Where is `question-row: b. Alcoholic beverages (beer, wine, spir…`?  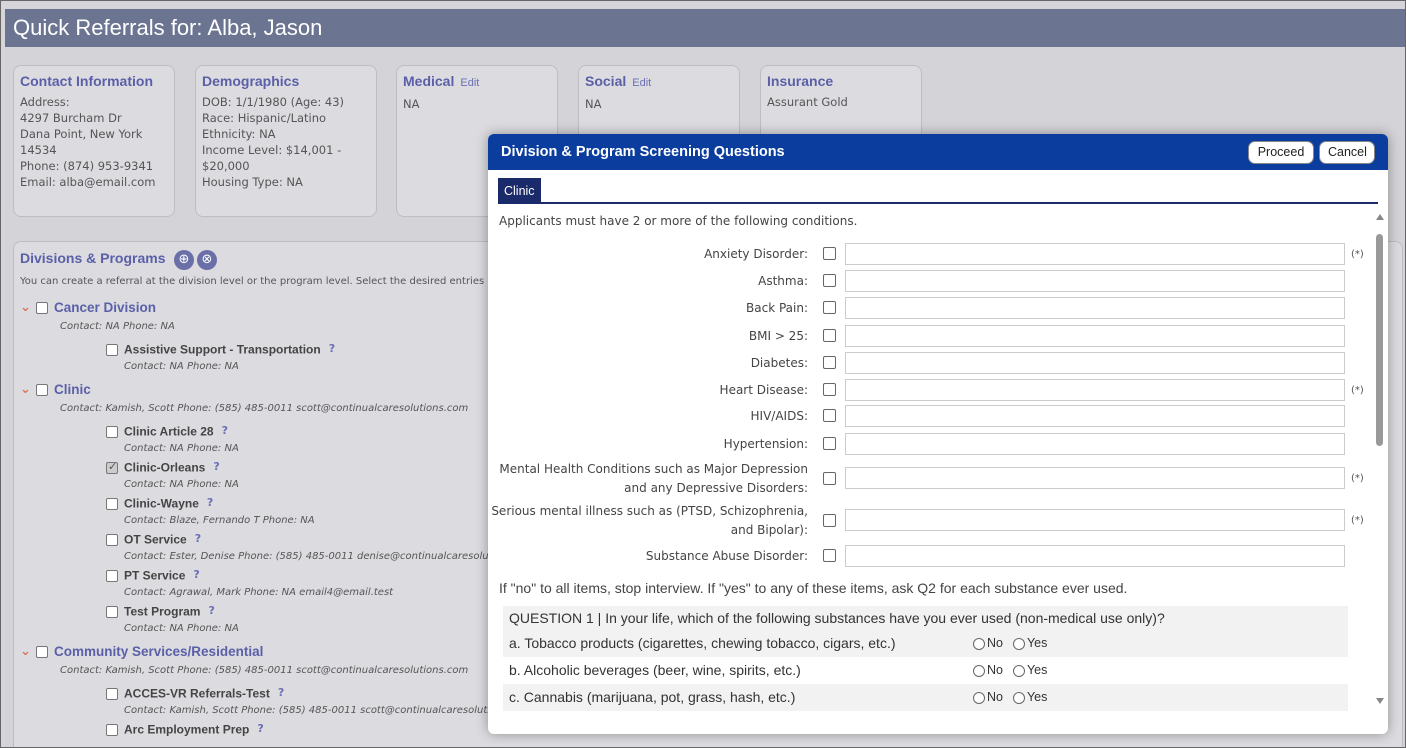
question-row: b. Alcoholic beverages (beer, wine, spir… is located at coordinates (925, 670).